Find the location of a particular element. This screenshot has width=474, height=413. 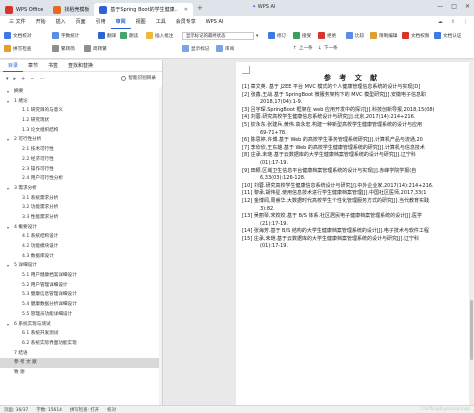

toc-item: ▾ 2 可行性分析 is located at coordinates (81, 140).